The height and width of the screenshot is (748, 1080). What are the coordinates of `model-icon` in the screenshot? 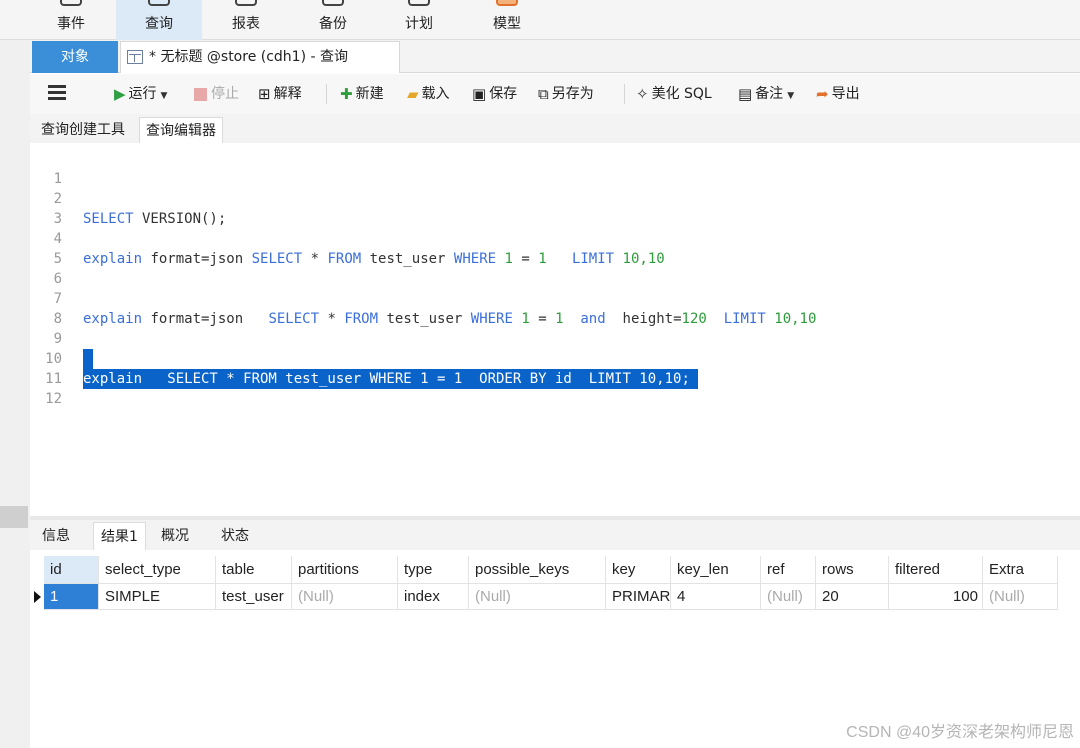 It's located at (507, 3).